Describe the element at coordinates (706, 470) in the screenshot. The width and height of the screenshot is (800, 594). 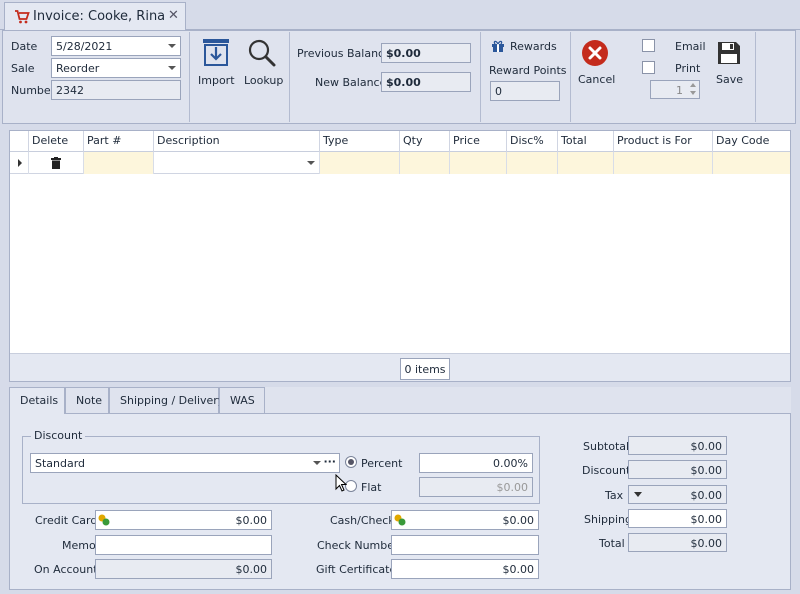
I see `discount-total-value: $0.00` at that location.